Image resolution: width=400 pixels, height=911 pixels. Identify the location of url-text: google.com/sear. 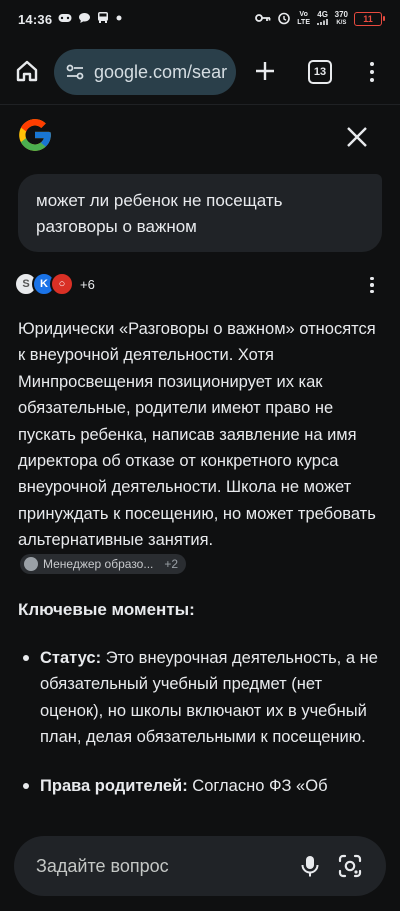
(161, 71).